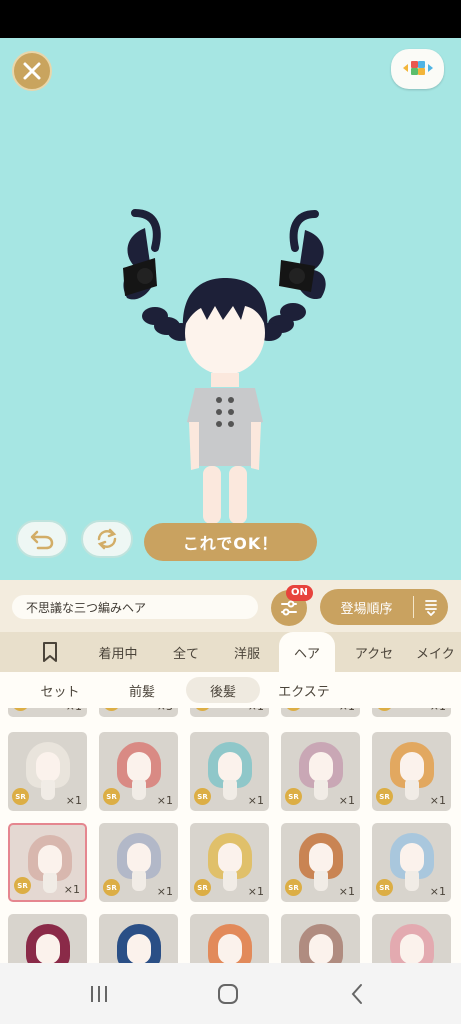  Describe the element at coordinates (230, 542) in the screenshot. I see `confirm-ok-button: これでOK！` at that location.